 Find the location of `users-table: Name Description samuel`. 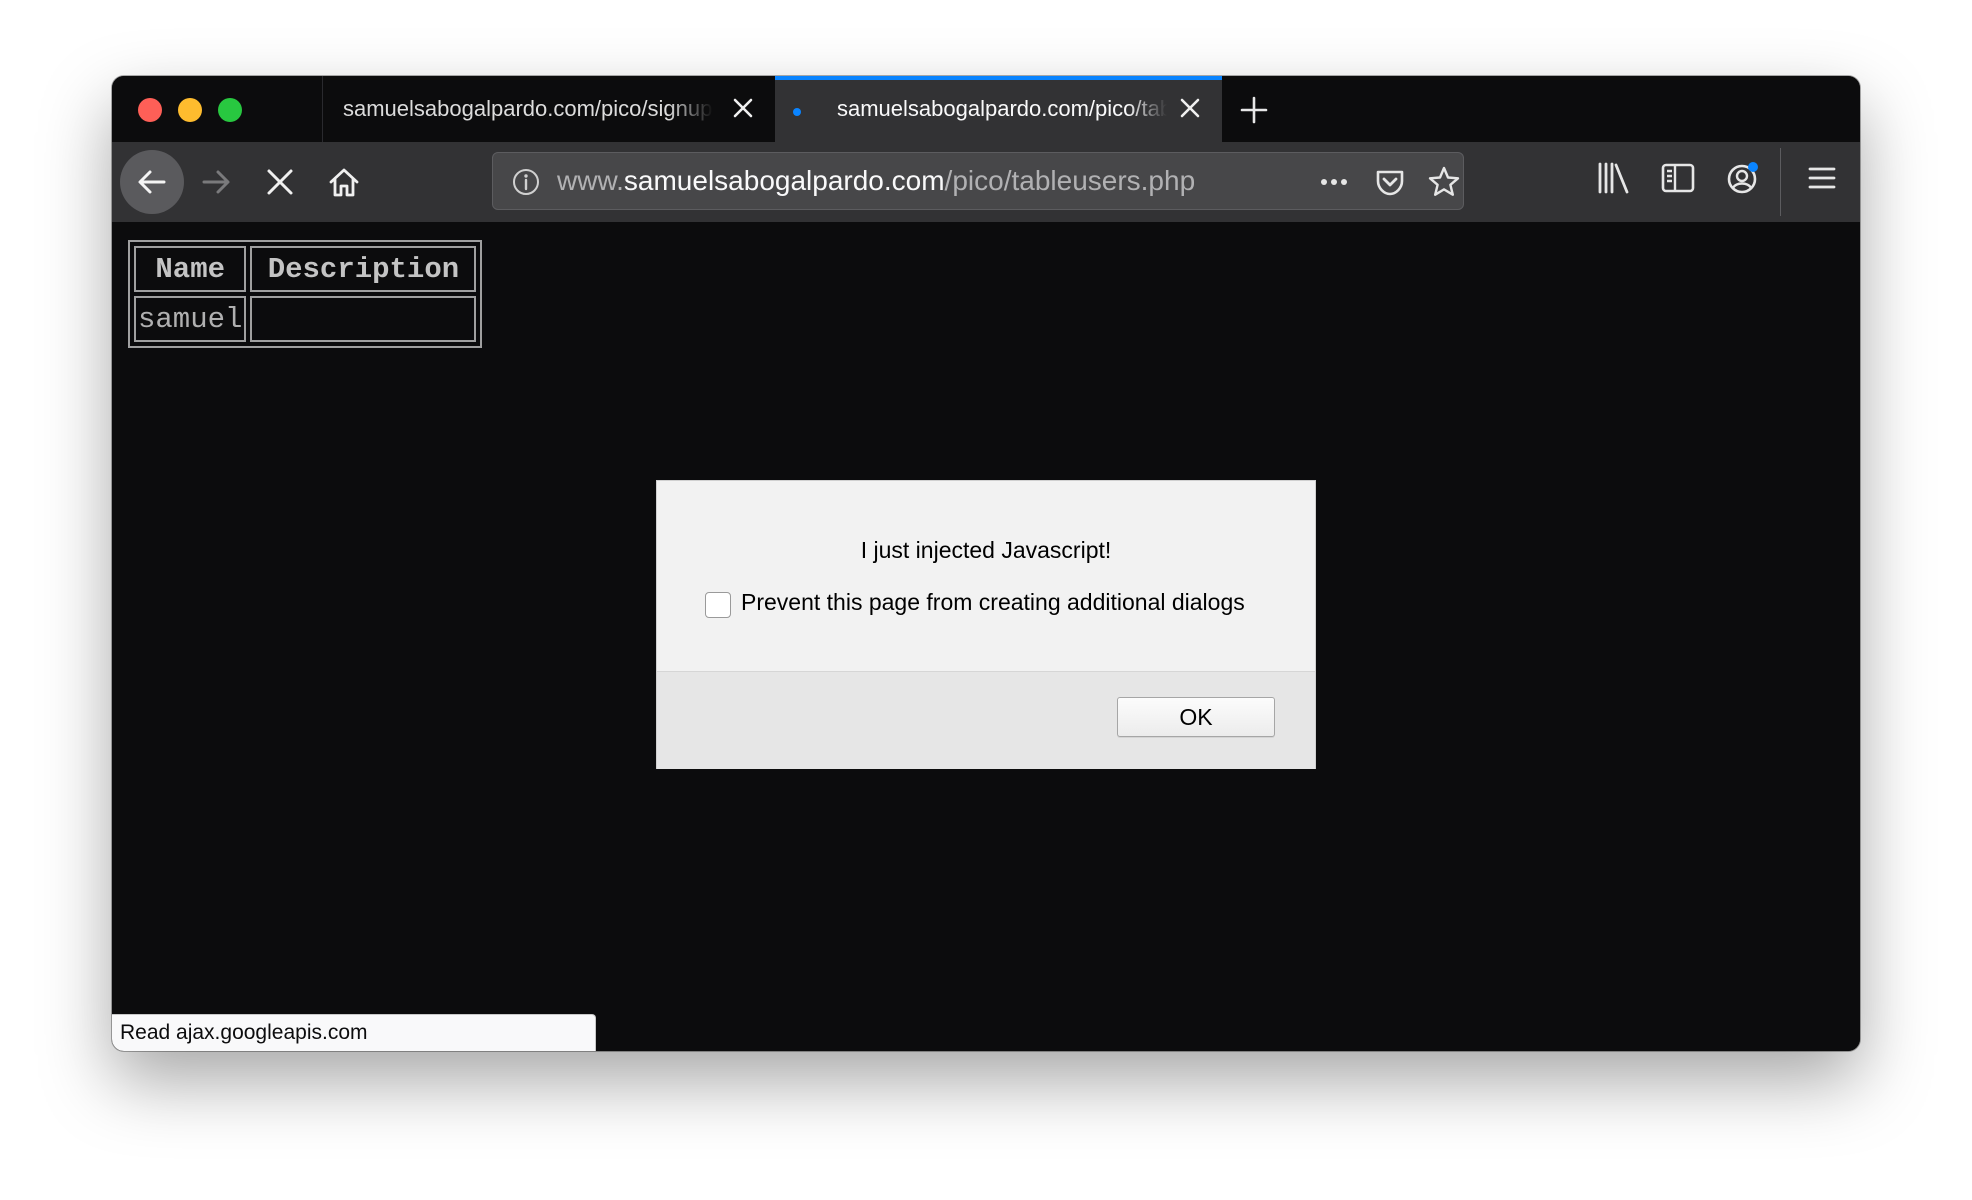

users-table: Name Description samuel is located at coordinates (305, 294).